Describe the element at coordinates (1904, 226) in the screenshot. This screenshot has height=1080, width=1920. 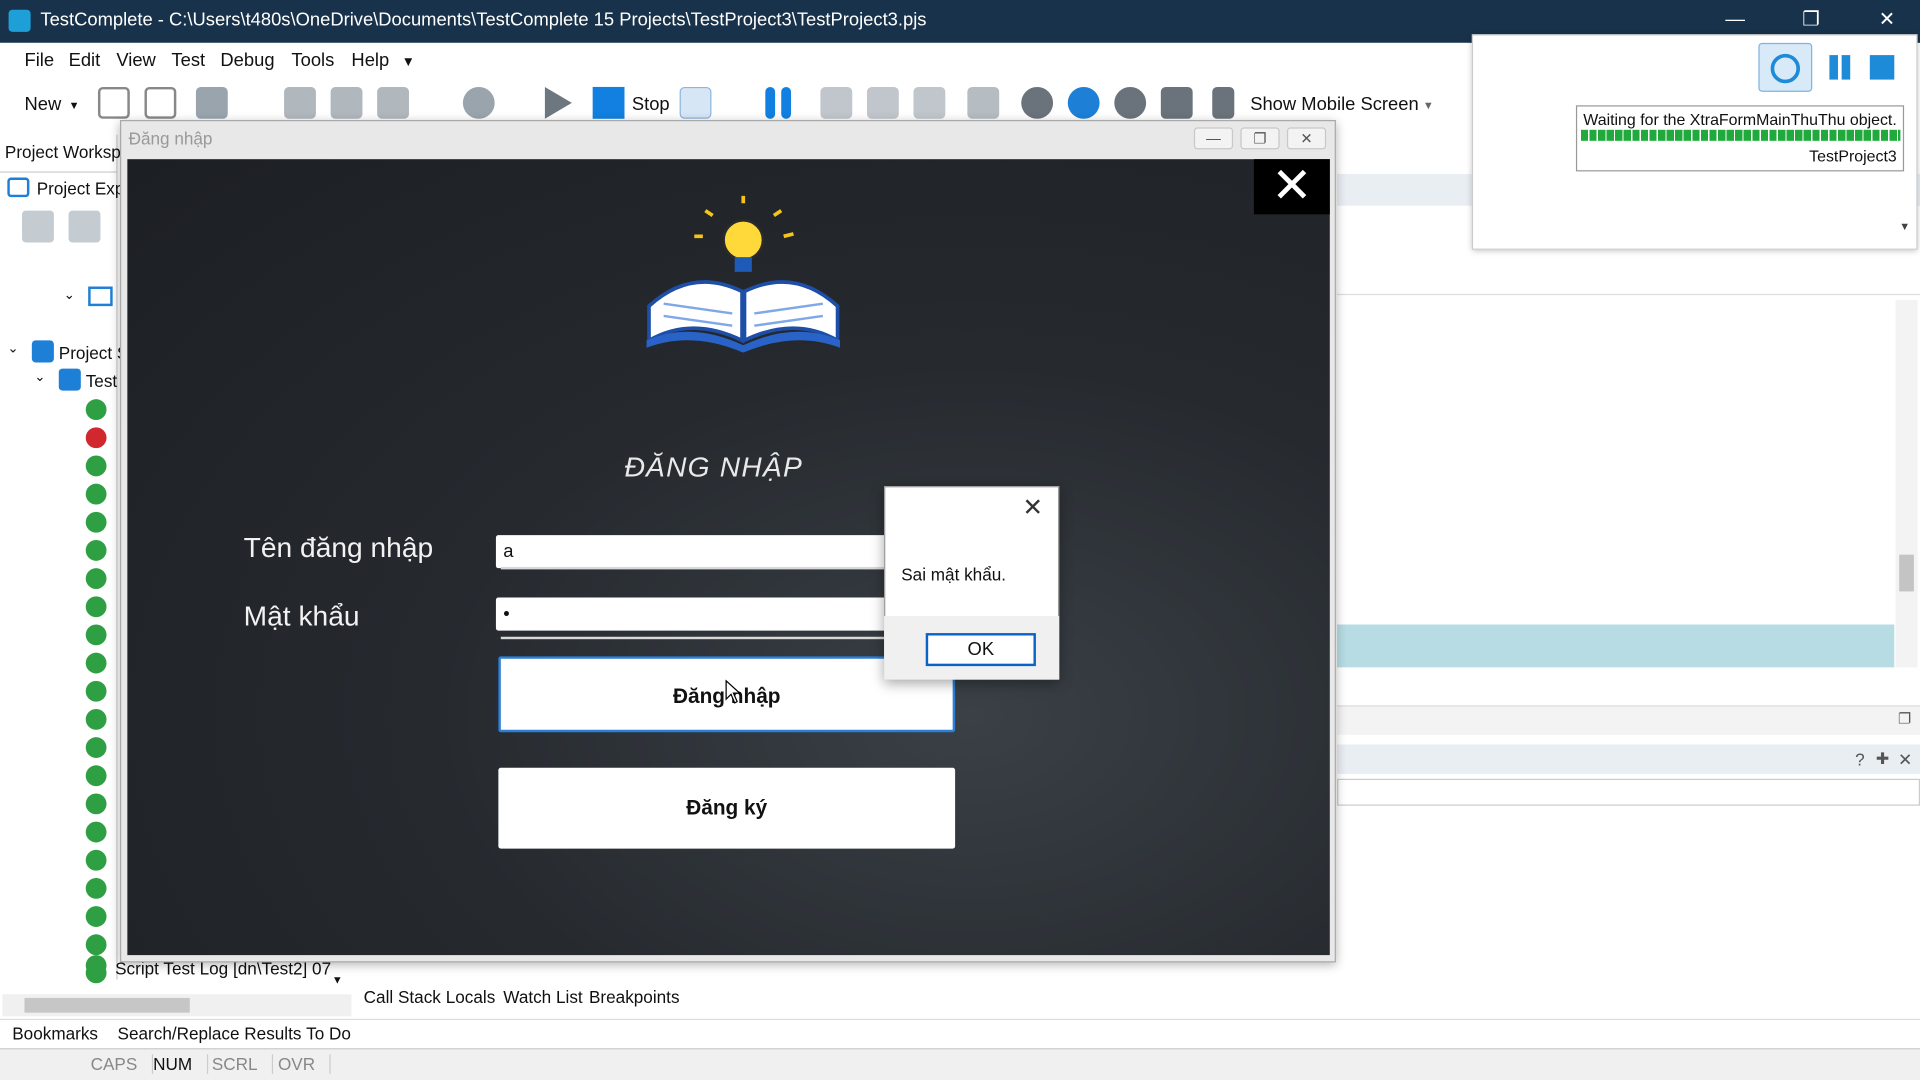
I see `dropdown-icon: ▼` at that location.